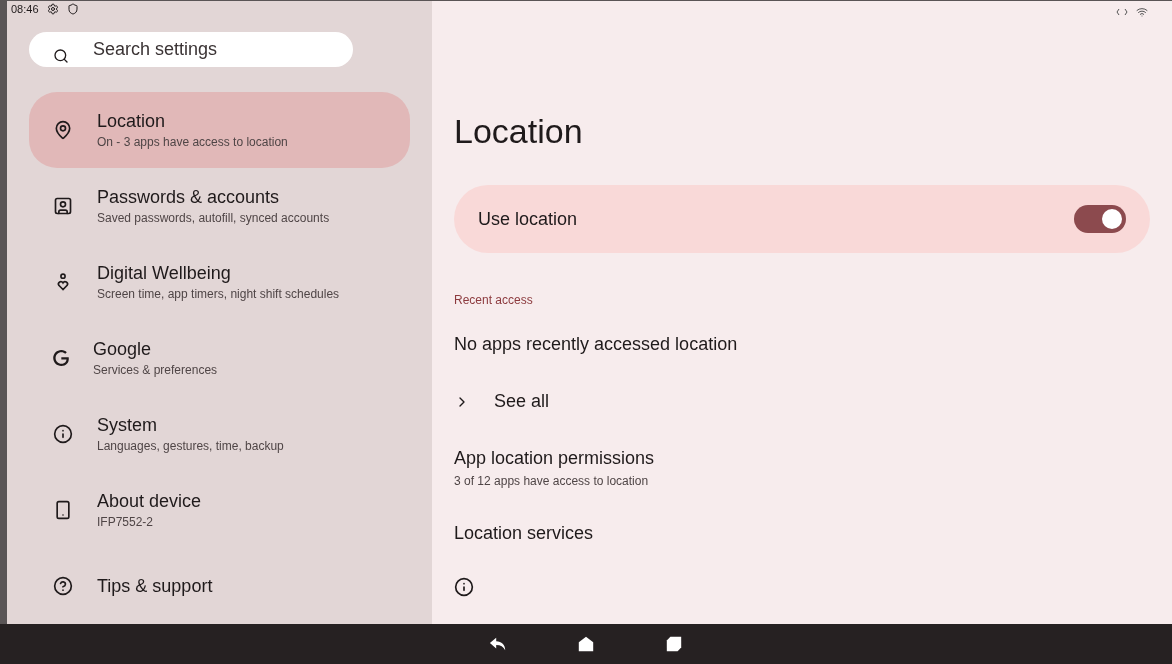 The image size is (1172, 664). Describe the element at coordinates (61, 55) in the screenshot. I see `search-icon` at that location.